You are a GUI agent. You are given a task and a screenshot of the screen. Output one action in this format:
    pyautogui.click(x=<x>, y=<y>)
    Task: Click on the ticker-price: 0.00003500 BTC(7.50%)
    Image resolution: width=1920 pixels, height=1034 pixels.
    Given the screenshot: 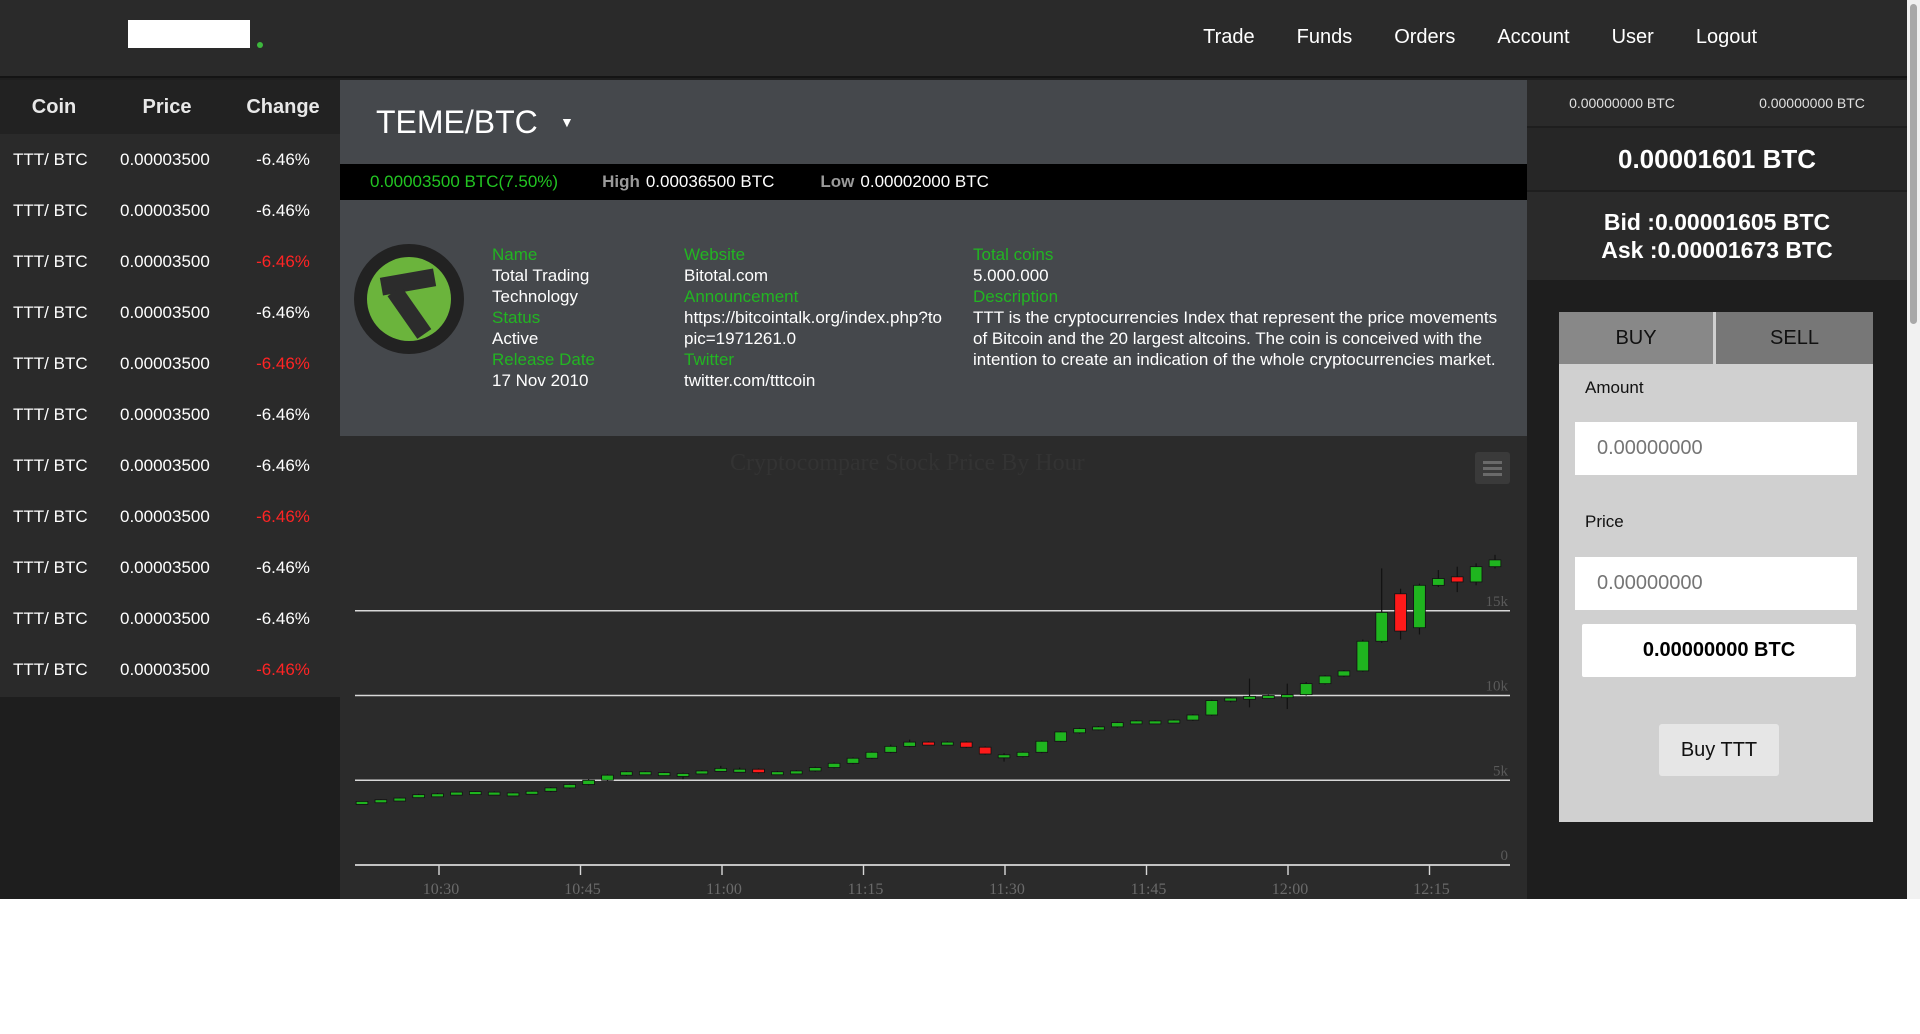 What is the action you would take?
    pyautogui.click(x=464, y=181)
    